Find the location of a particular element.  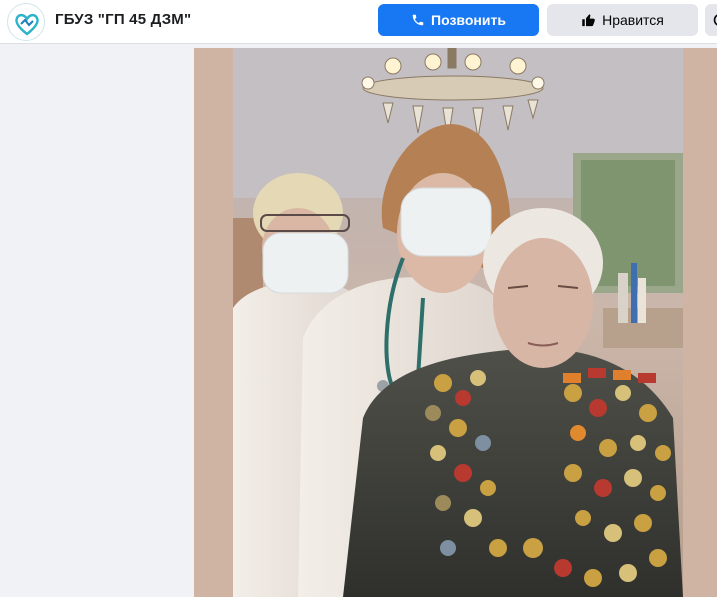

more-button is located at coordinates (711, 20).